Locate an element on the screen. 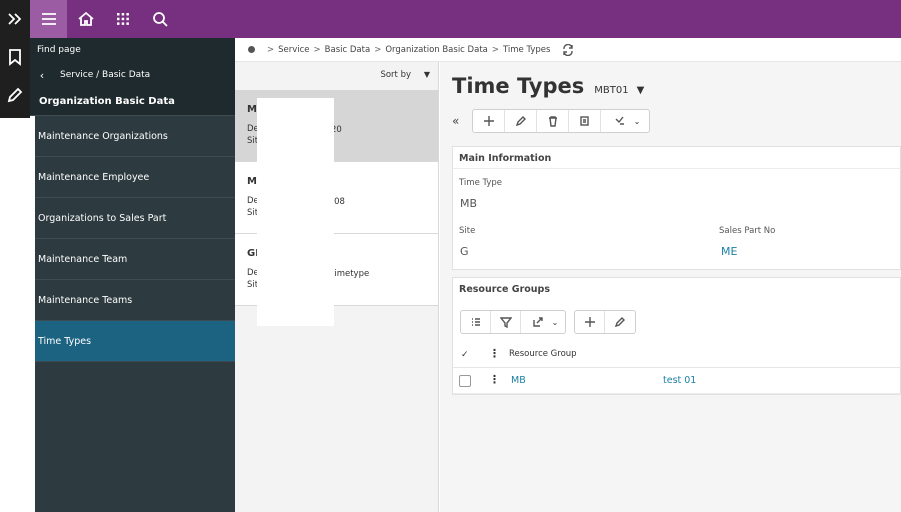  table-row: ⋮ MB test 01 is located at coordinates (677, 381).